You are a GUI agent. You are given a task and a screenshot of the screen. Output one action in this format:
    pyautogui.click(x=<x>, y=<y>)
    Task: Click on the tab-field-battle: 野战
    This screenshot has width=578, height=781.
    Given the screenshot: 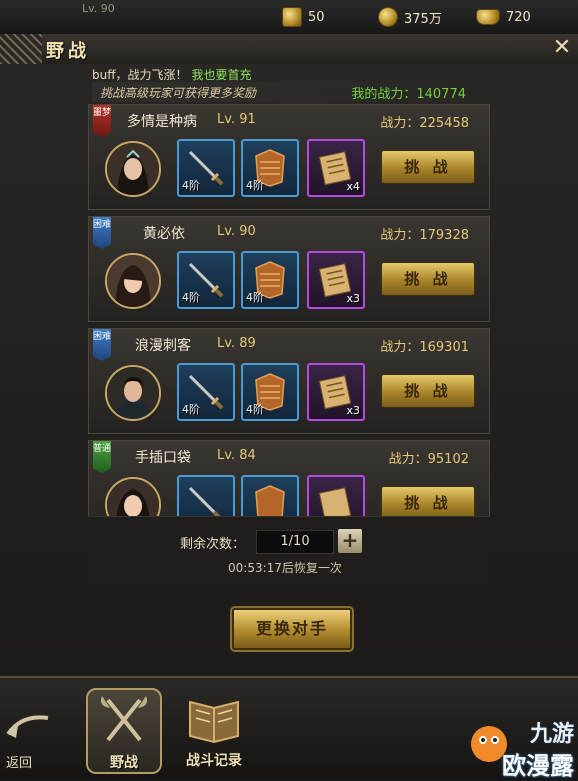 What is the action you would take?
    pyautogui.click(x=124, y=731)
    